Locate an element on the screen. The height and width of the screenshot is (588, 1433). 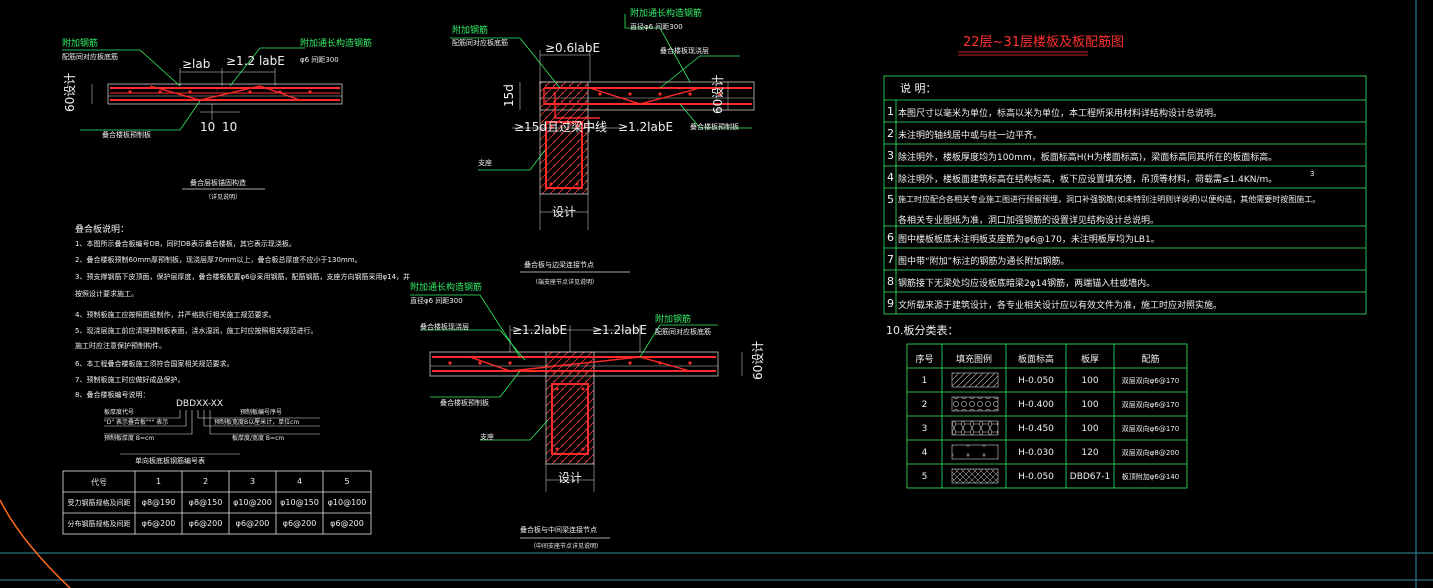
note-number: 1 is located at coordinates (890, 111).